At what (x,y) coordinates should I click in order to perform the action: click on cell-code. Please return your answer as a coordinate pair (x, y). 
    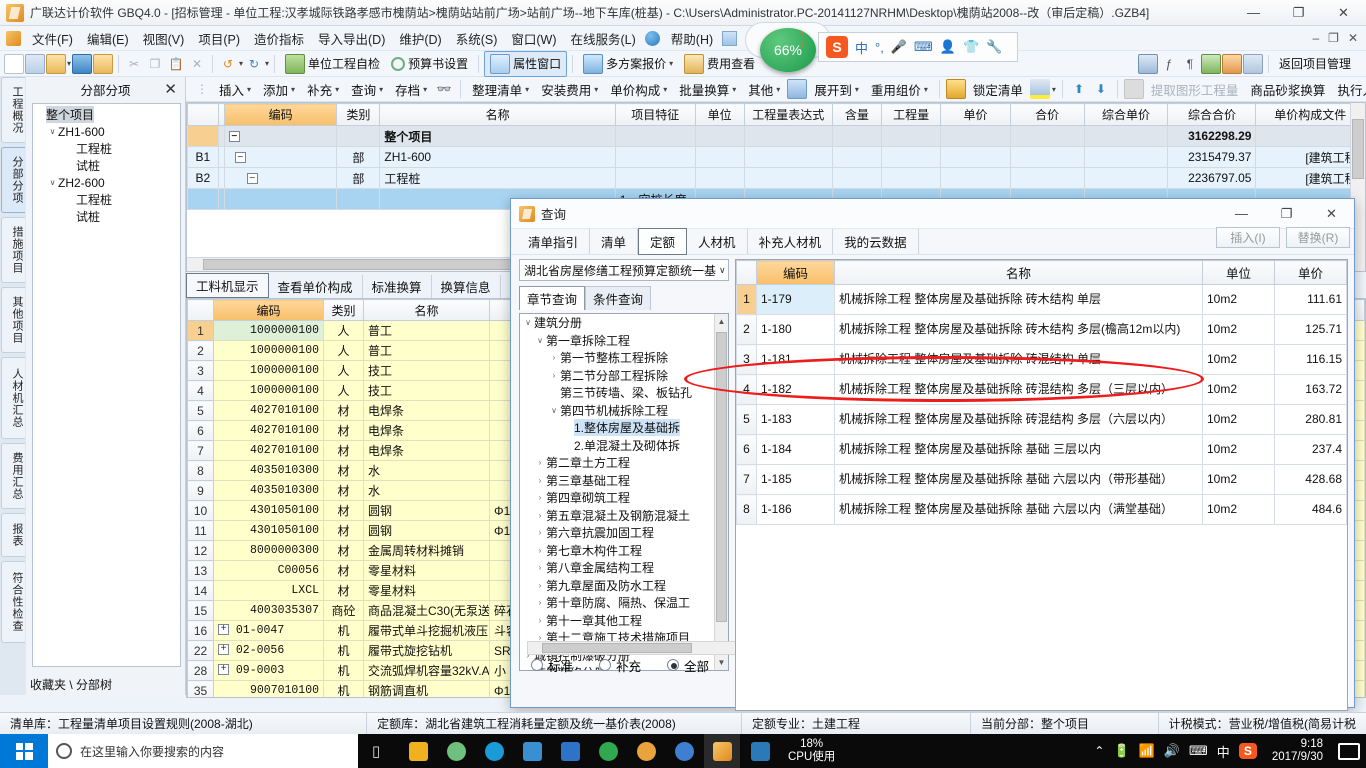
    Looking at the image, I should click on (280, 199).